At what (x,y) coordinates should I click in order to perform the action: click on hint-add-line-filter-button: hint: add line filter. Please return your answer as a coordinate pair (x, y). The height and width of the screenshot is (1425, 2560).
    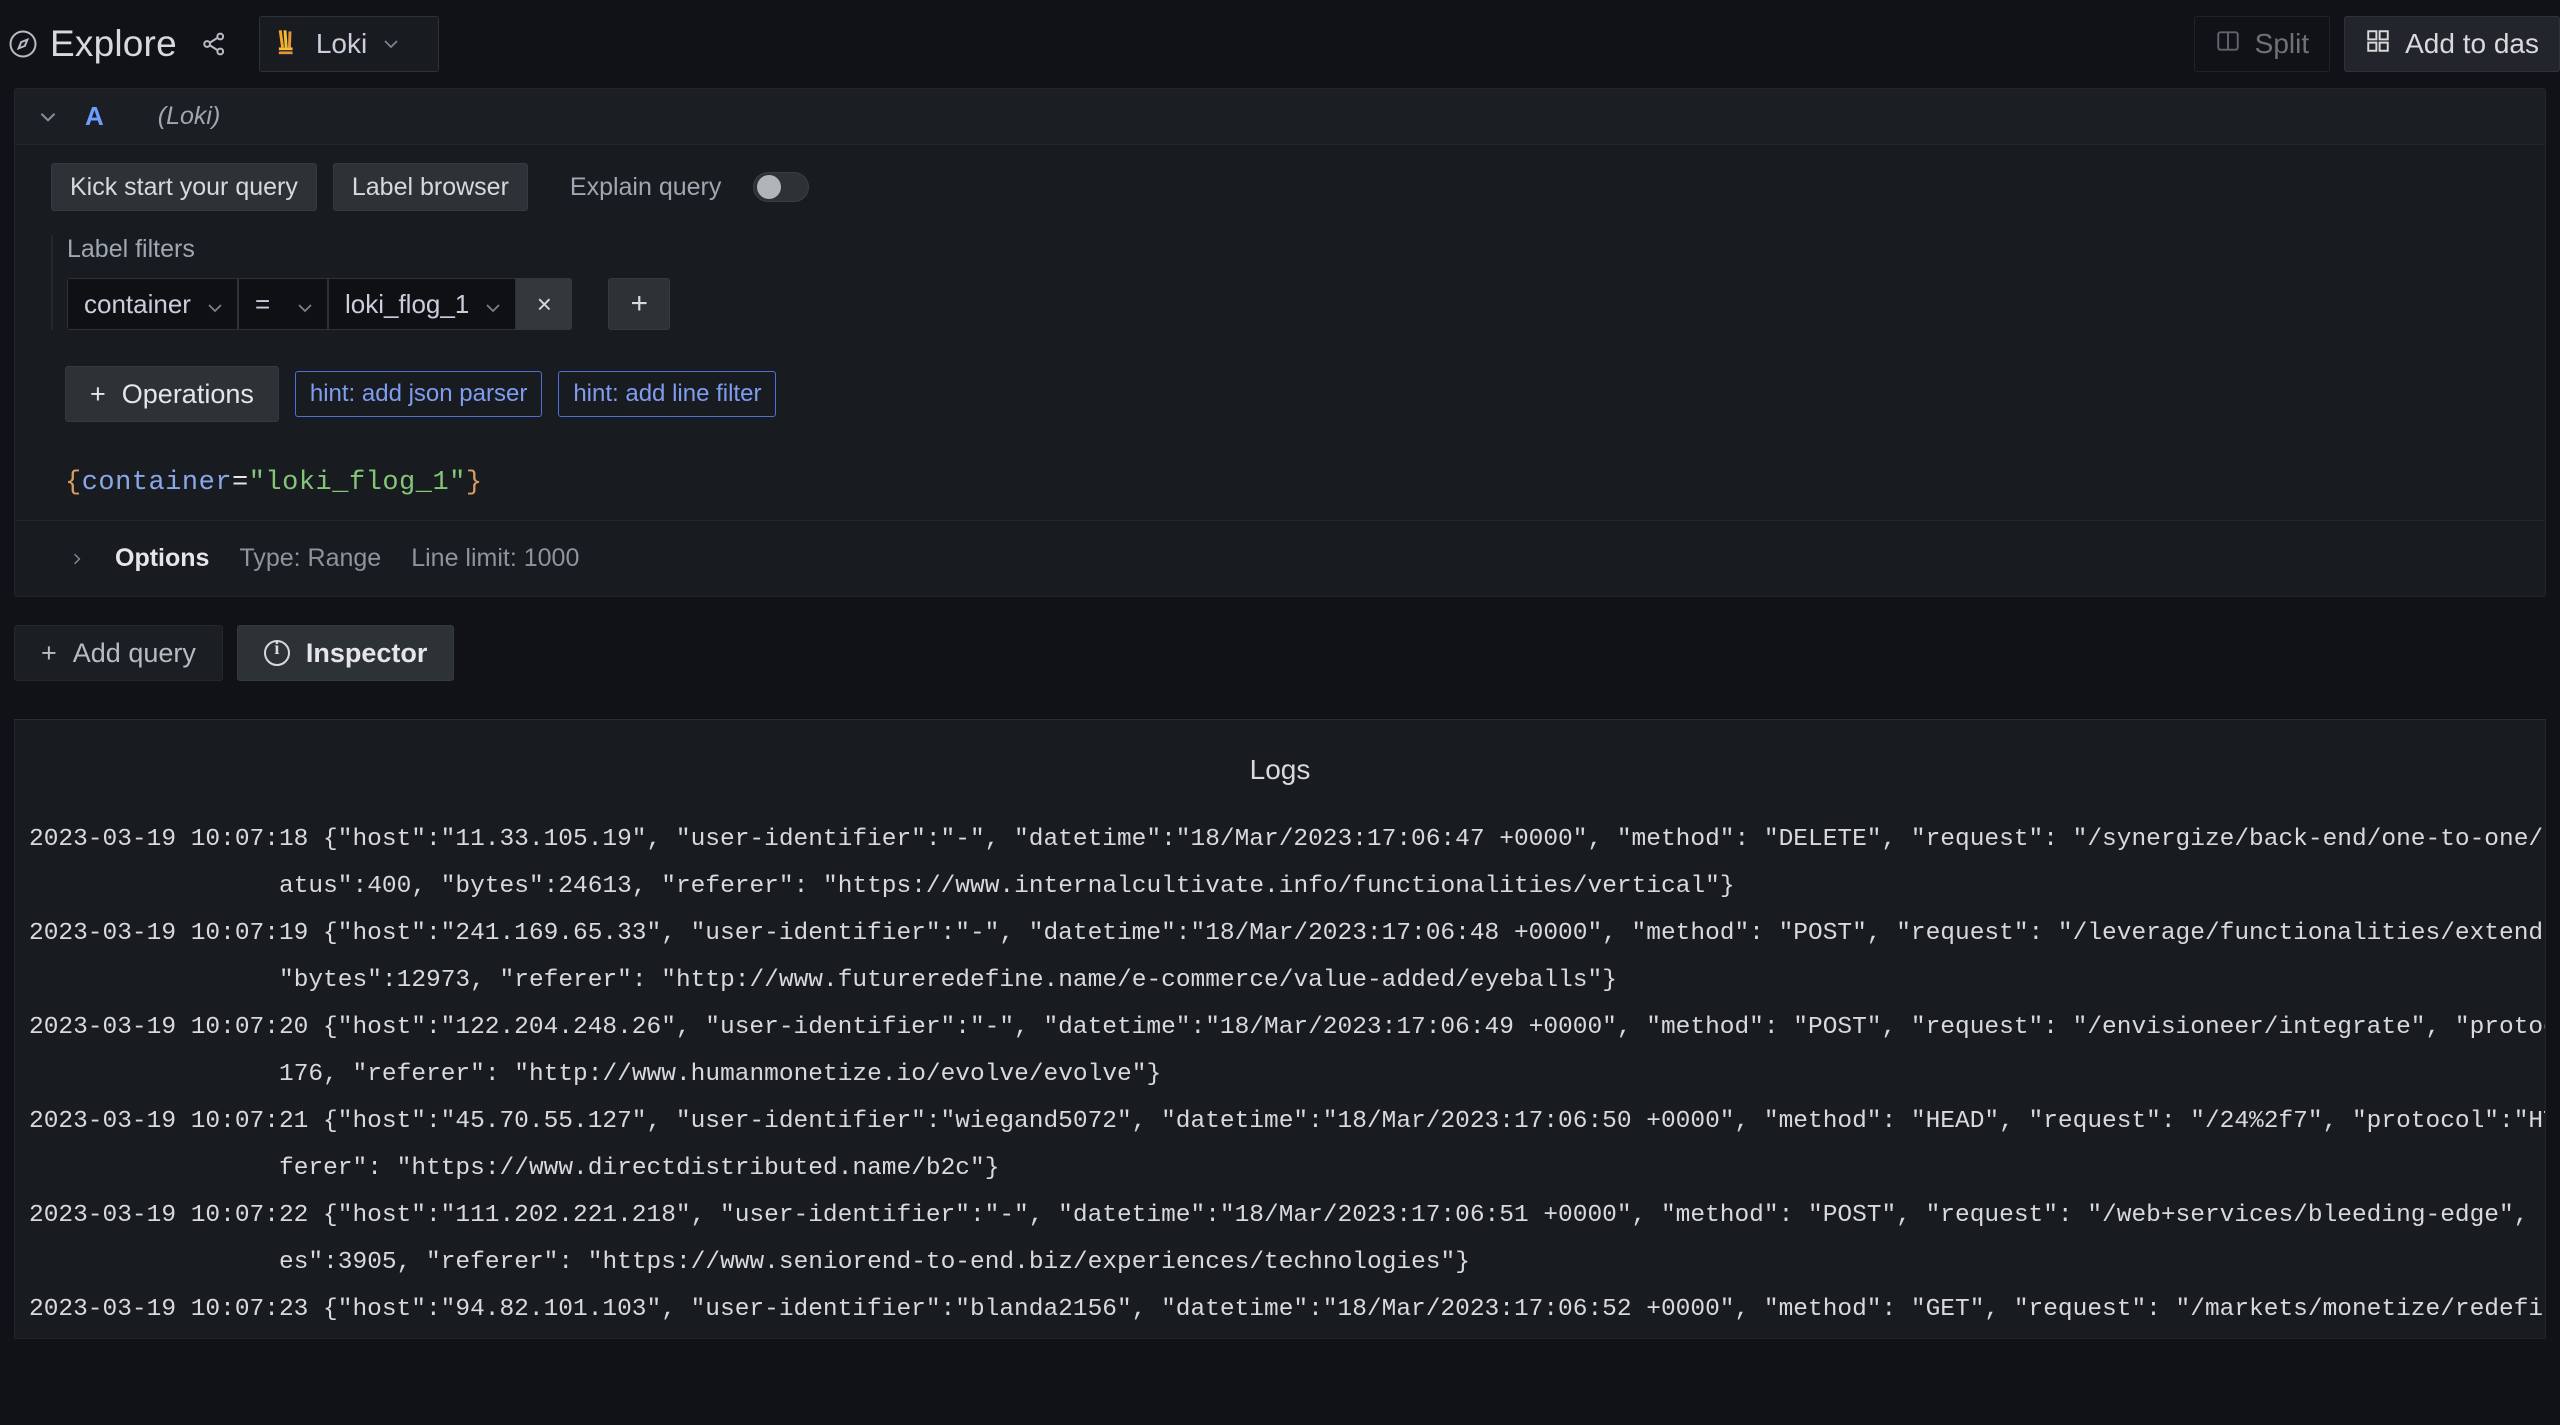
    Looking at the image, I should click on (667, 394).